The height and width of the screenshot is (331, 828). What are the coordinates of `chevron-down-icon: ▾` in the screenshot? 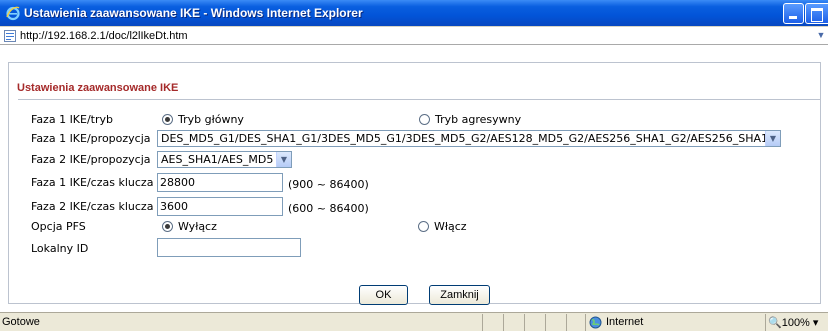 It's located at (816, 323).